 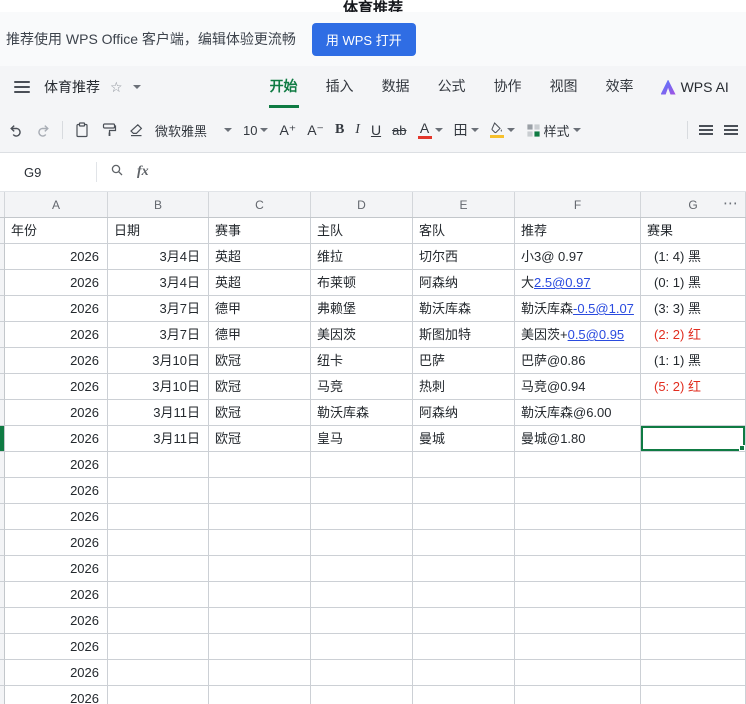 What do you see at coordinates (362, 439) in the screenshot?
I see `cell-D9: 皇马` at bounding box center [362, 439].